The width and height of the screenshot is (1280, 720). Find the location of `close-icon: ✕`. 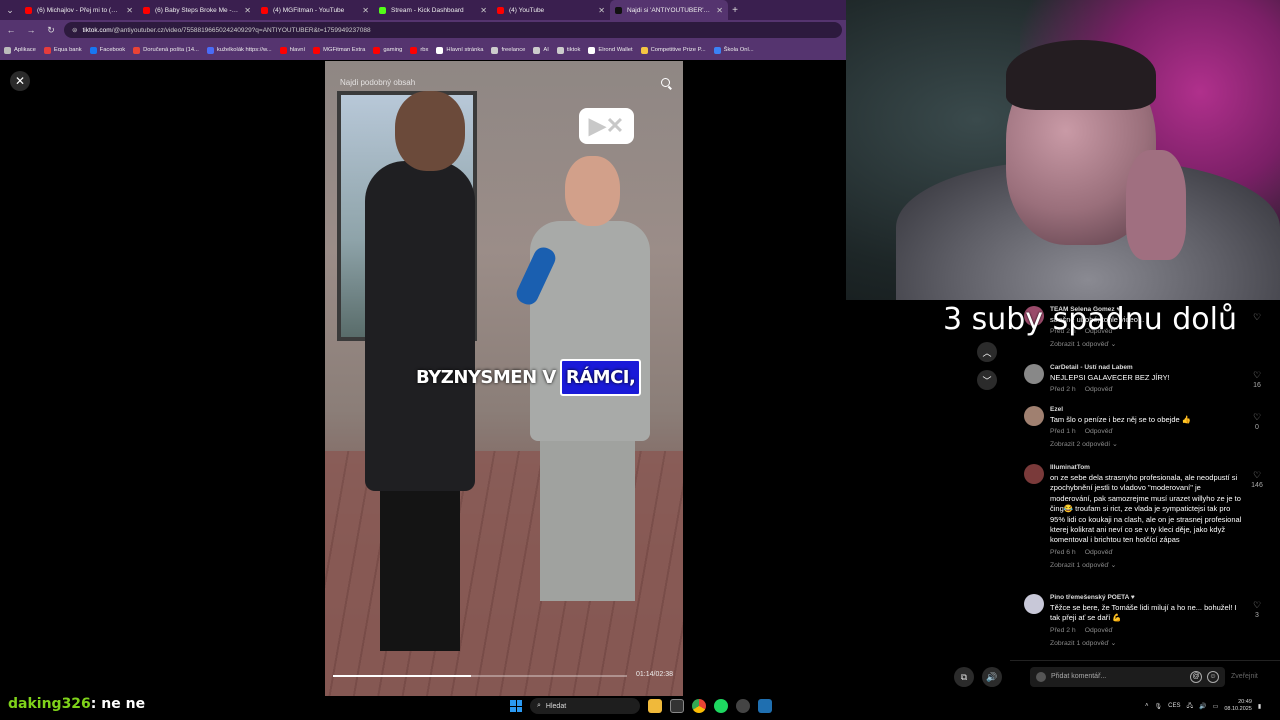

close-icon: ✕ is located at coordinates (20, 81).